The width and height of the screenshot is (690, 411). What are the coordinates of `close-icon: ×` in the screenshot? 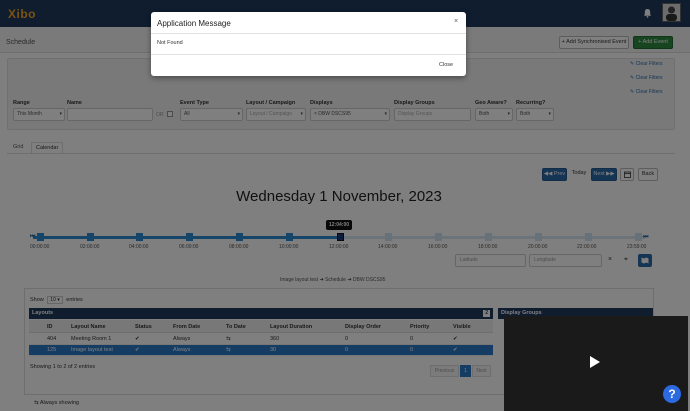 It's located at (456, 21).